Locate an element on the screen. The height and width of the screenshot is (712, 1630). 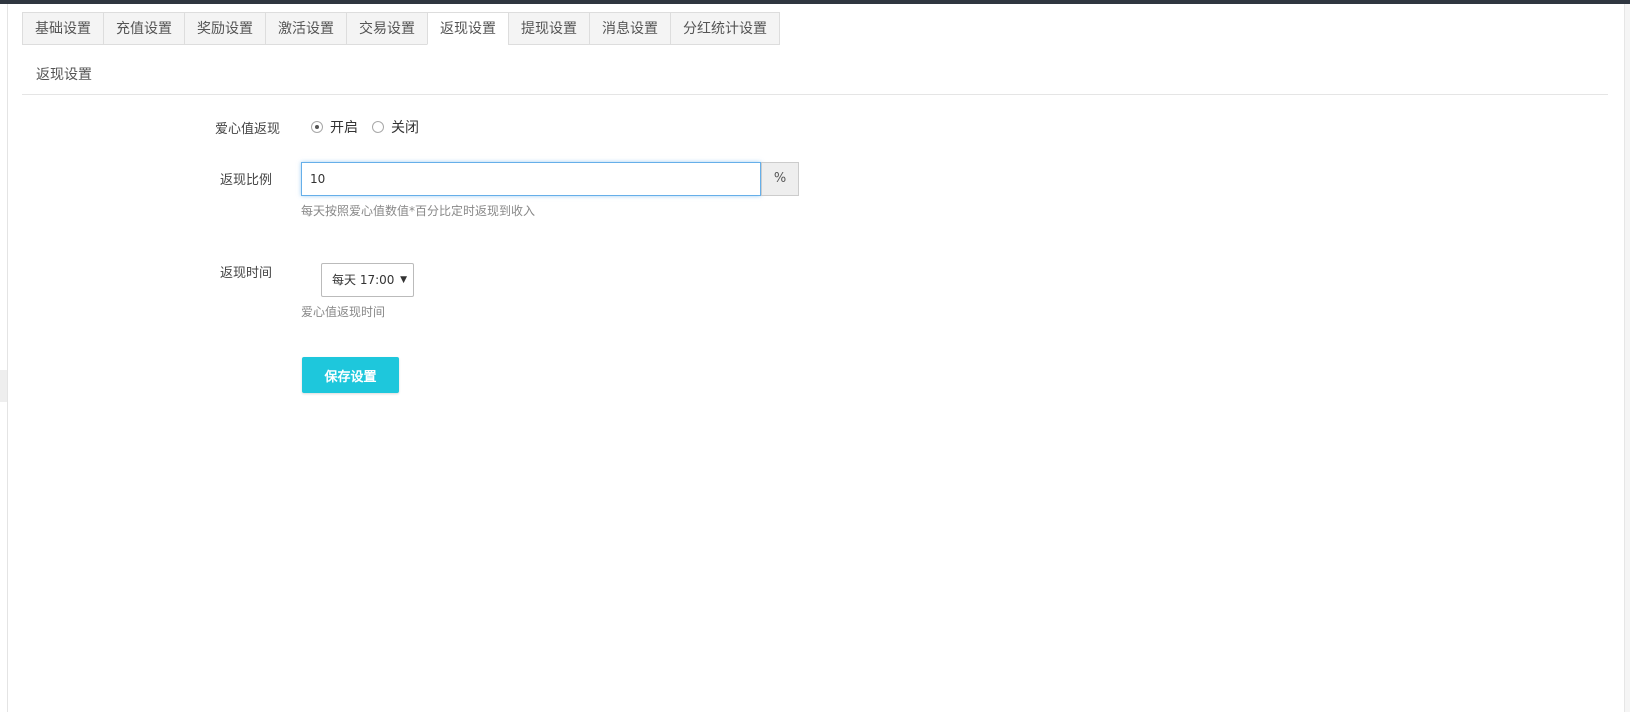
tab-dividend-settings: 分红统计设置 is located at coordinates (725, 28).